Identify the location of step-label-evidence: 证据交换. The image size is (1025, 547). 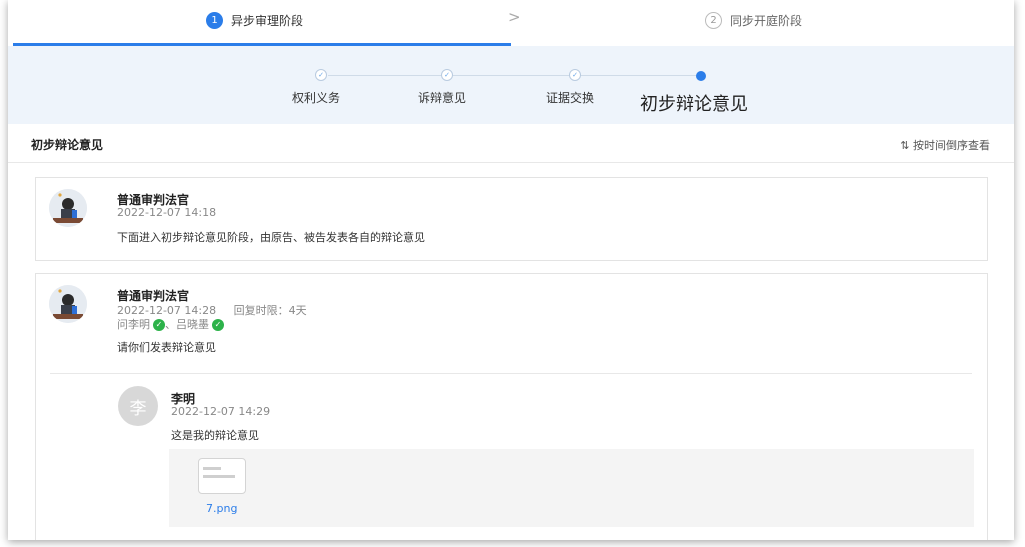
(570, 97).